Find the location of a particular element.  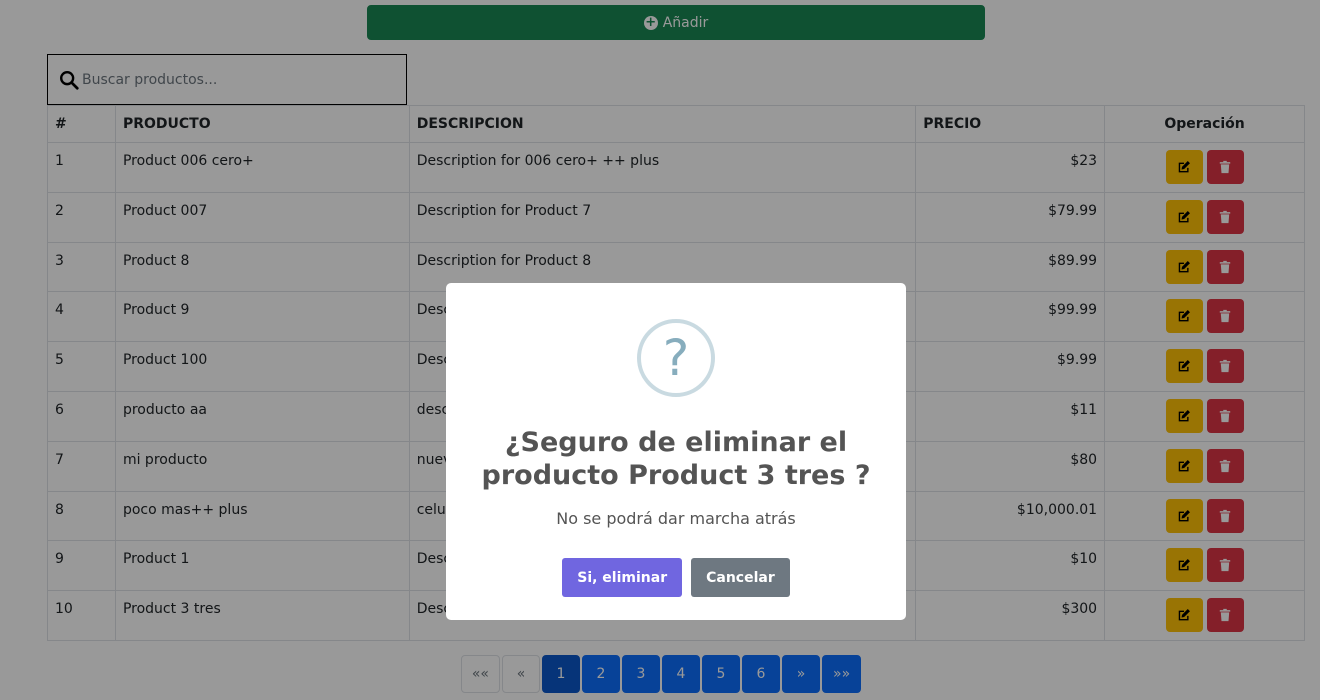

confirm-delete-button: Si, eliminar is located at coordinates (622, 577).